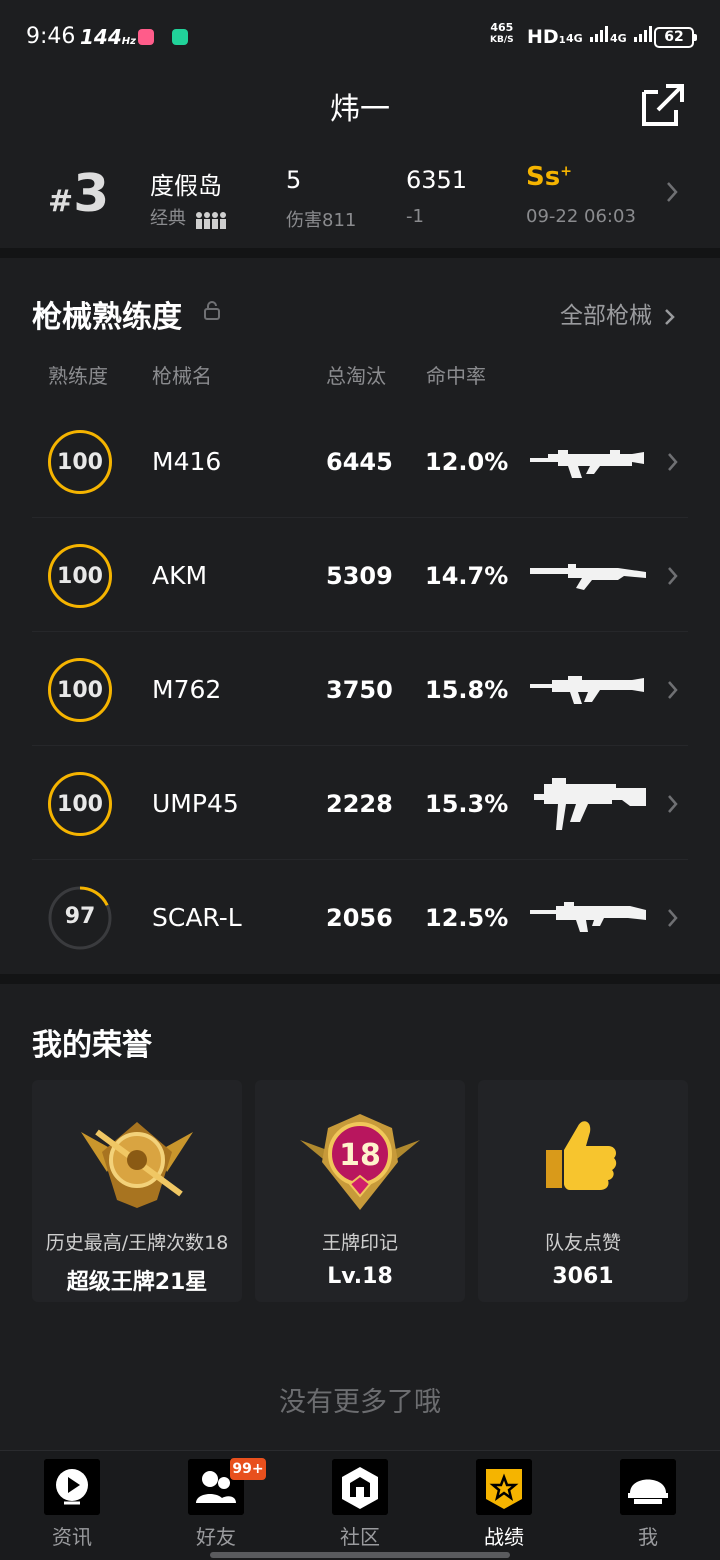  I want to click on weapon-row: 100 AKM 5309 14.7%, so click(360, 576).